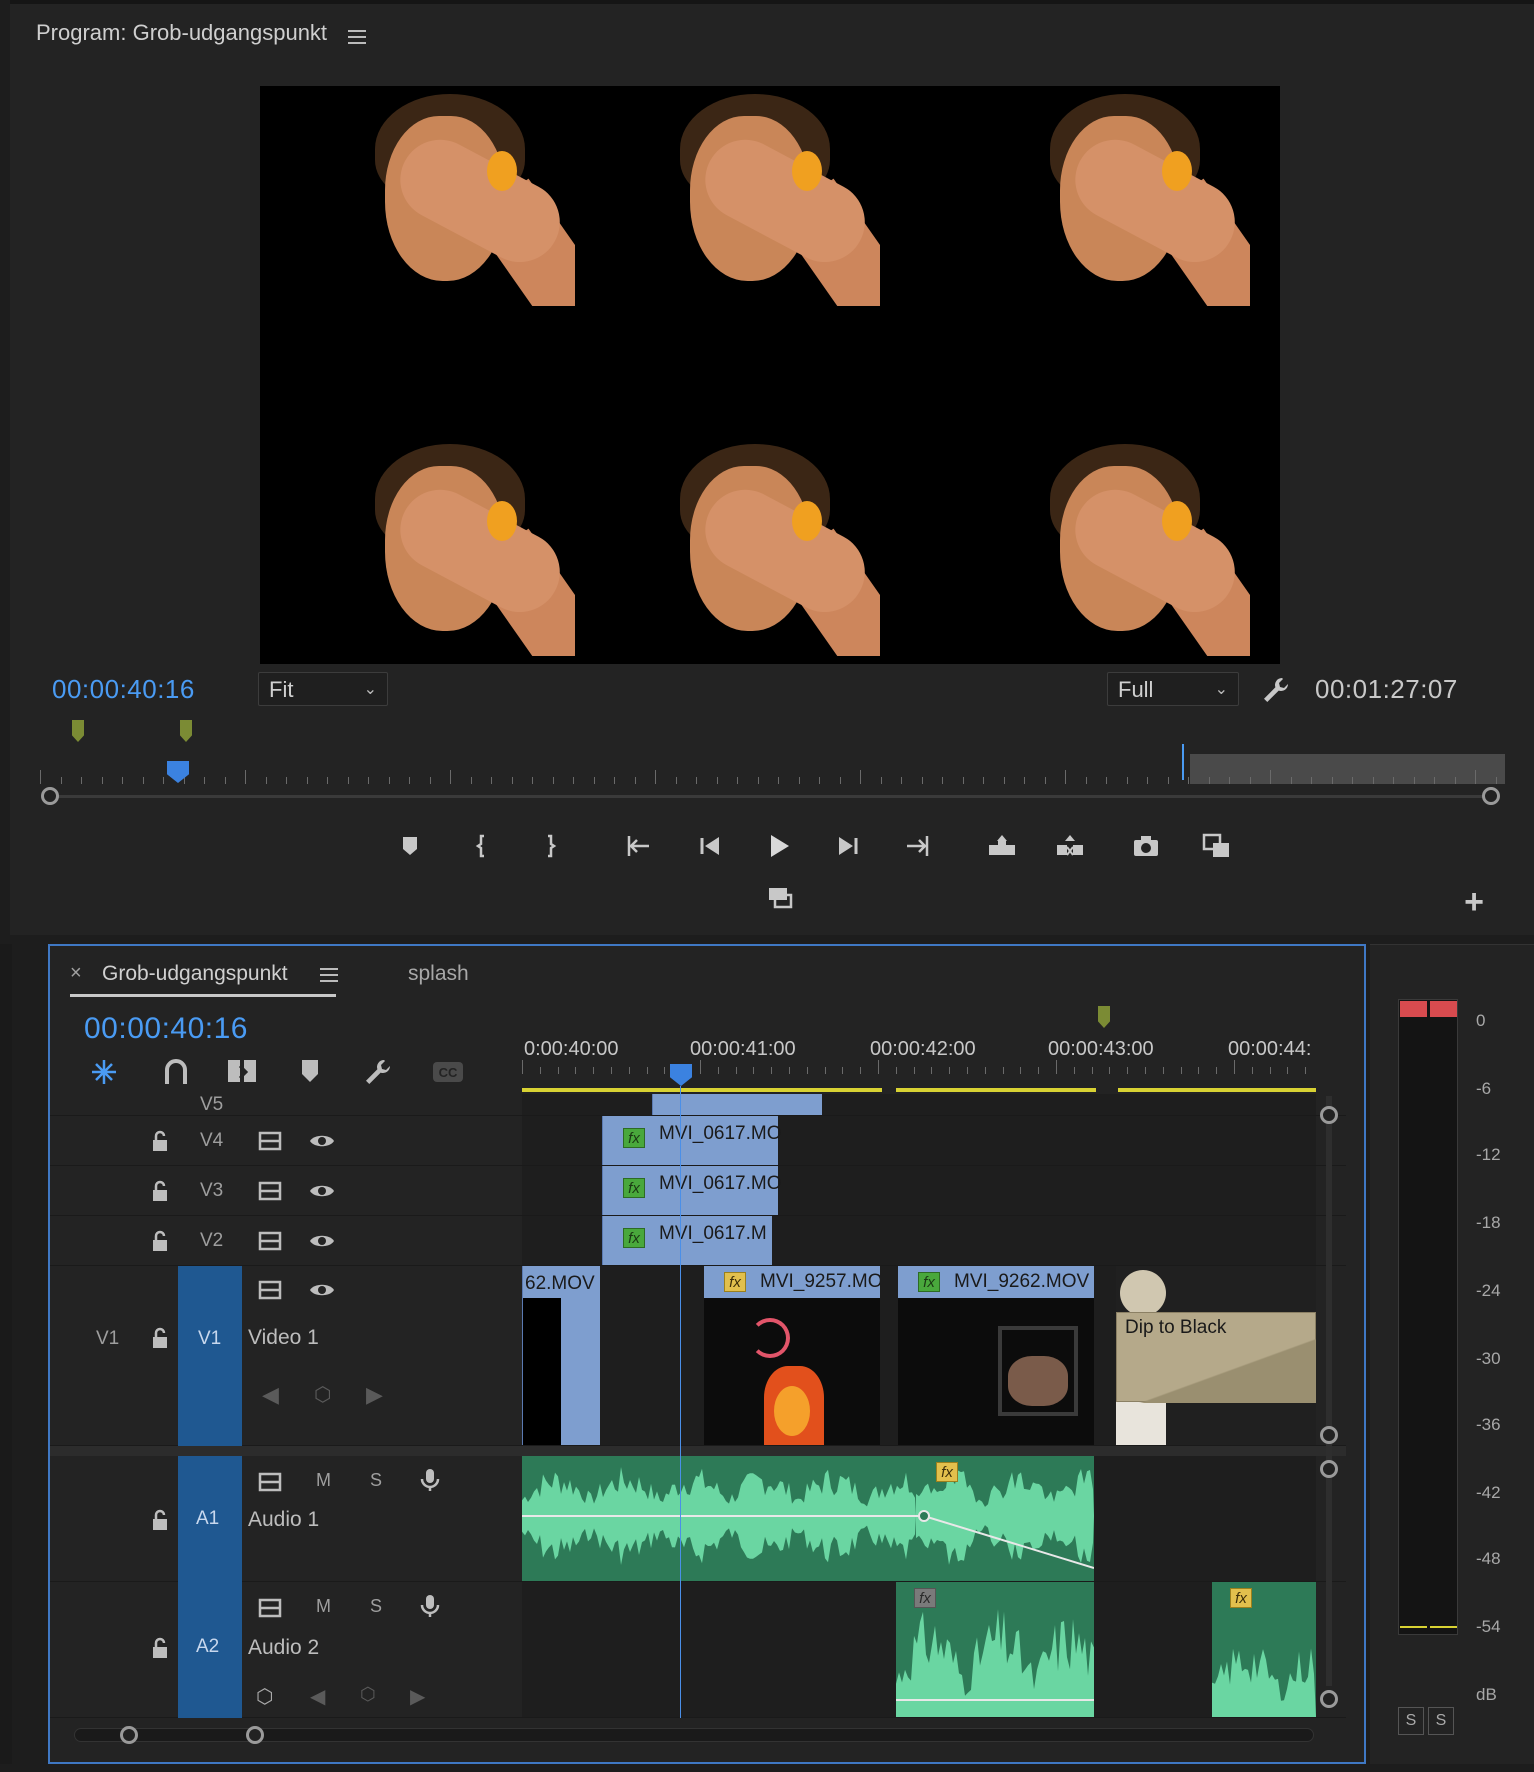  Describe the element at coordinates (176, 1072) in the screenshot. I see `snap-magnet-icon` at that location.